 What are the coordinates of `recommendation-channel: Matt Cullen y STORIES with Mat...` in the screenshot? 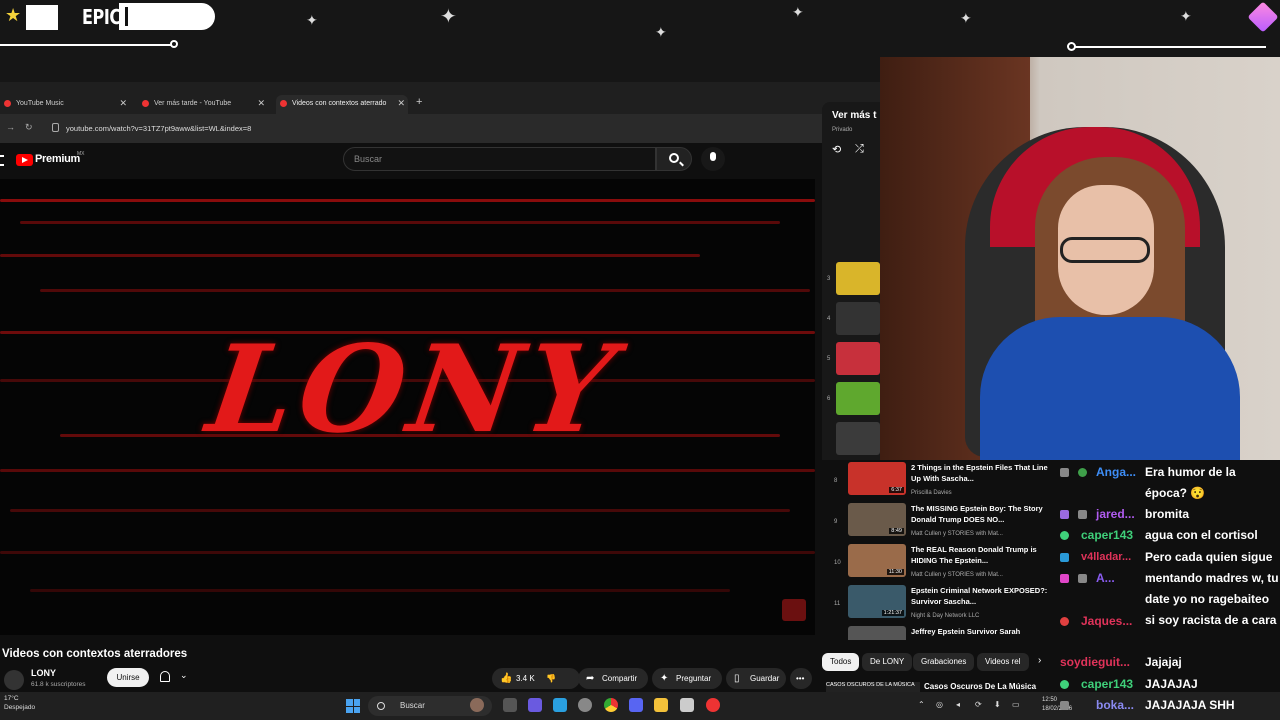 It's located at (957, 575).